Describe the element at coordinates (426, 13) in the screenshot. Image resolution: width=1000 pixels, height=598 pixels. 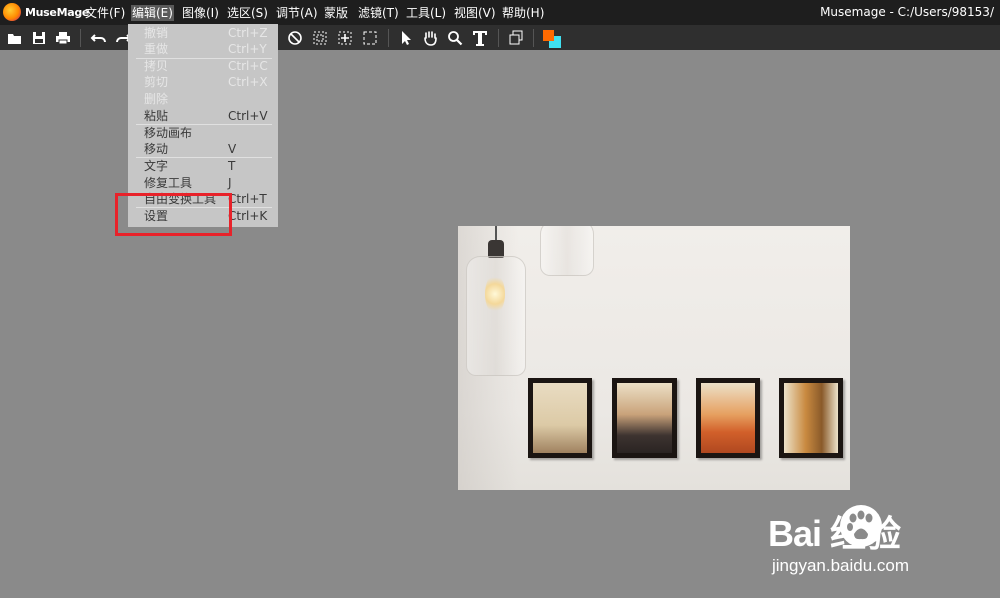
I see `menu-tools: 工具(L)` at that location.